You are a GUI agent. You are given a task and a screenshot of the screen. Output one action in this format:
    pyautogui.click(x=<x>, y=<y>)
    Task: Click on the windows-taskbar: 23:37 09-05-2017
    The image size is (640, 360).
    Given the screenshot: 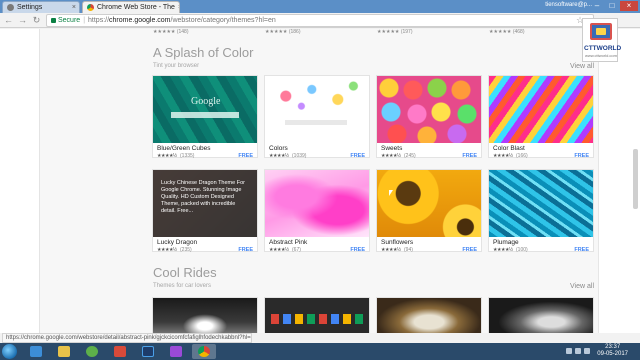 What is the action you would take?
    pyautogui.click(x=320, y=351)
    